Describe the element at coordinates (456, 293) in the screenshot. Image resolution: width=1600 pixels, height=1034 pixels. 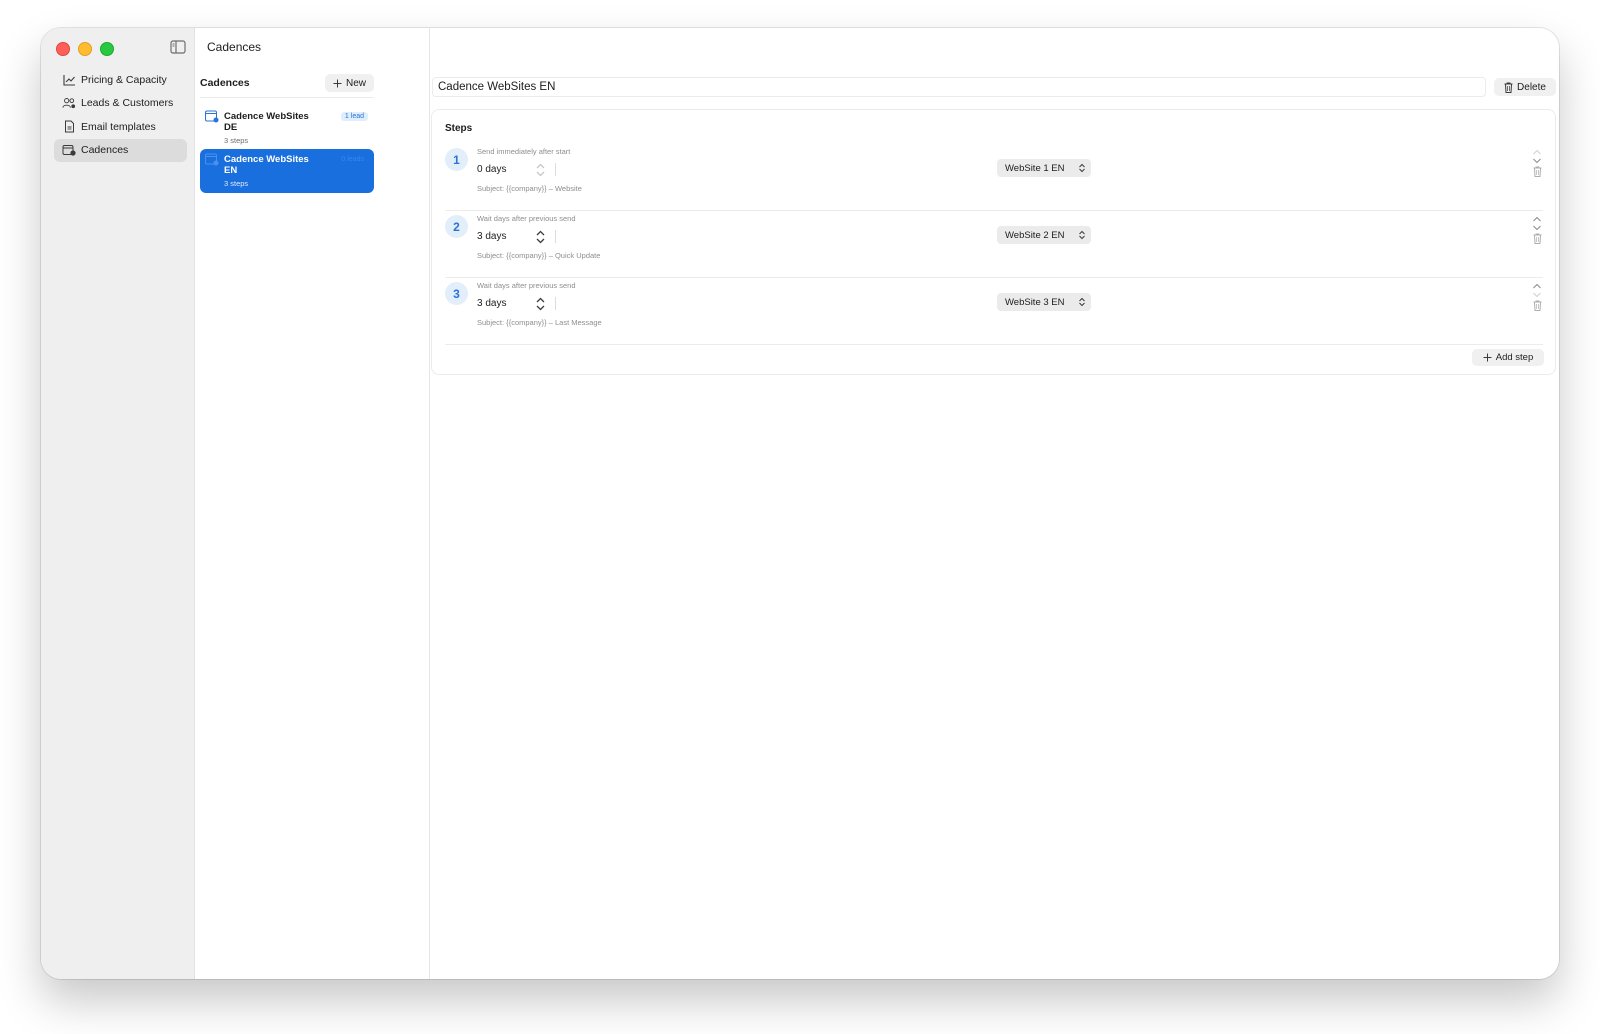
I see `step-number: 3` at that location.